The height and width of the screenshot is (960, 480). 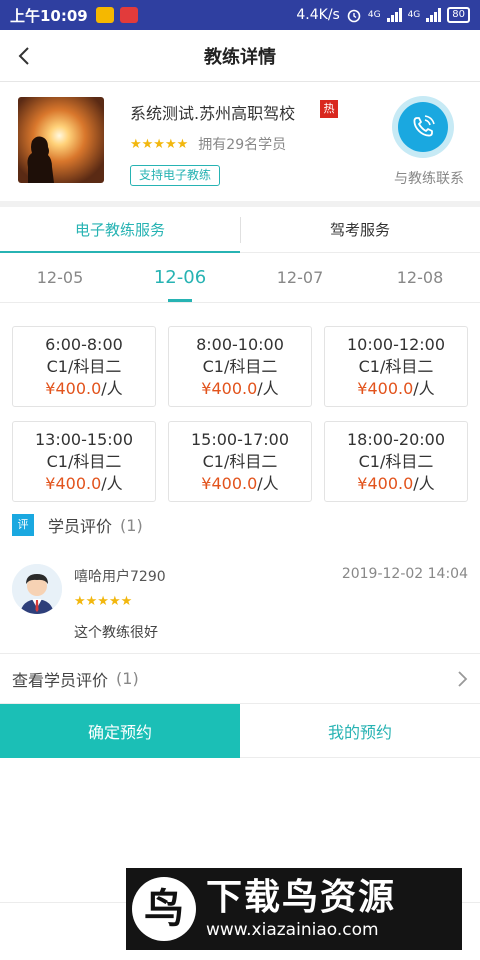 What do you see at coordinates (458, 15) in the screenshot?
I see `battery-icon: 80` at bounding box center [458, 15].